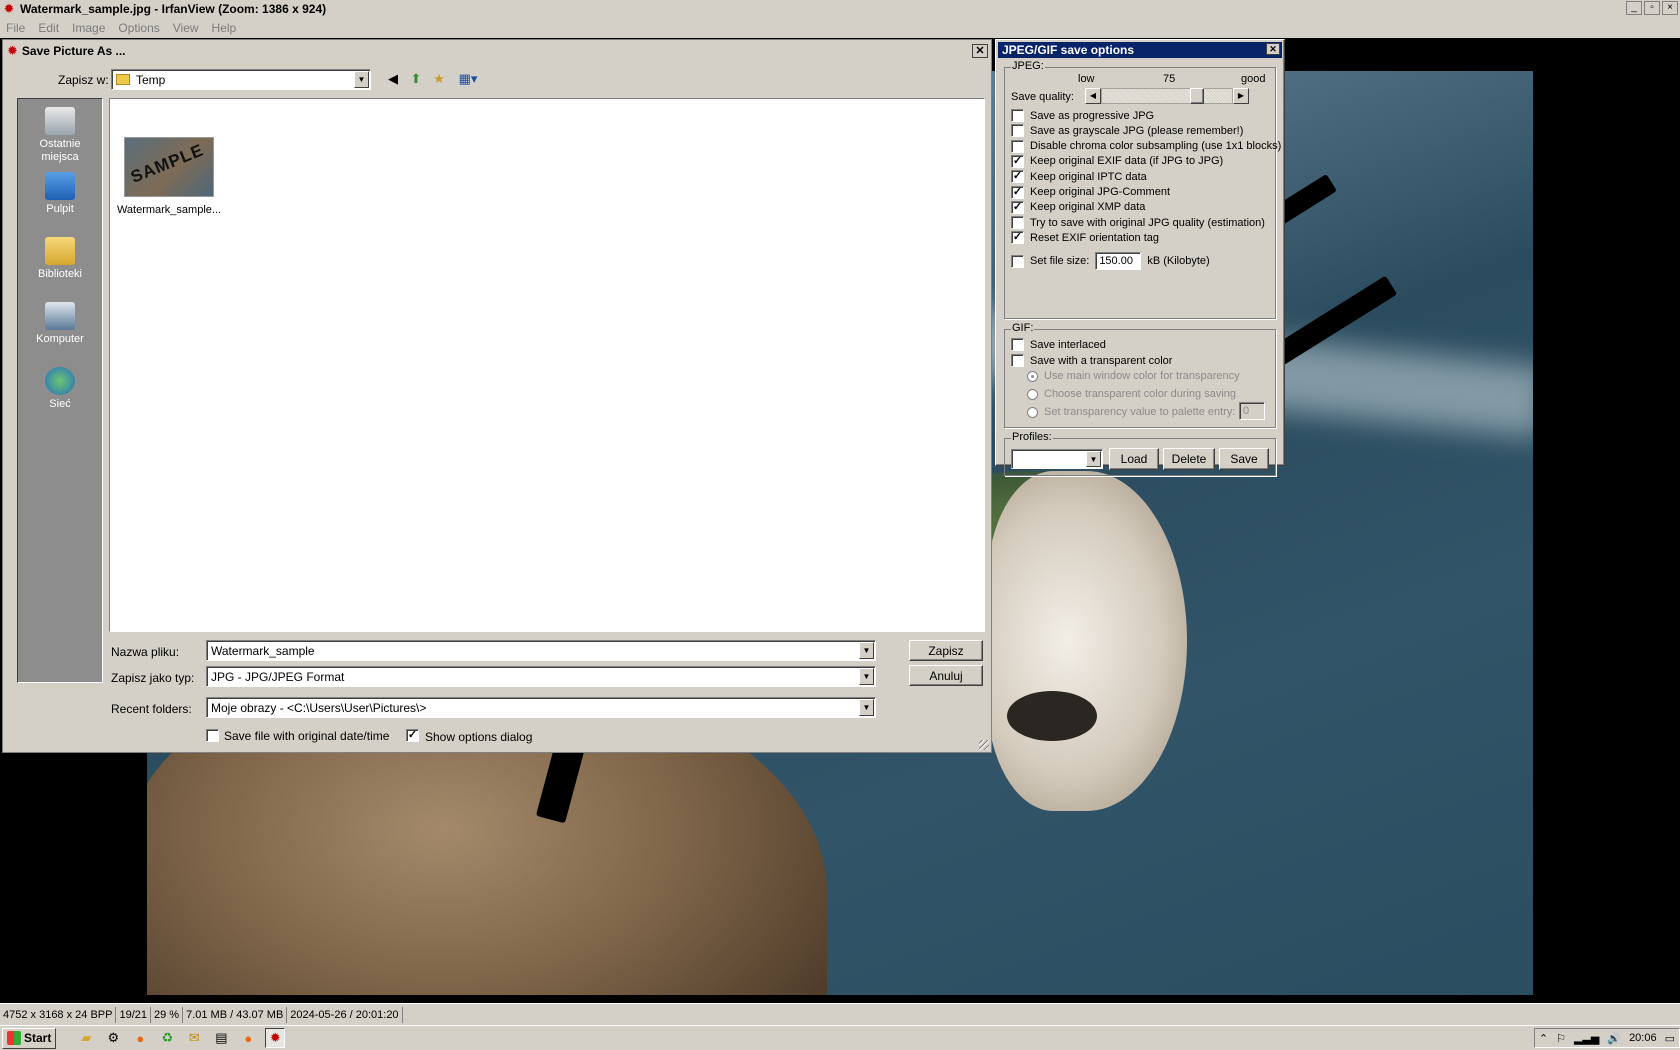 The image size is (1680, 1050). I want to click on jpeg-option-label: Reset EXIF orientation tag, so click(1095, 237).